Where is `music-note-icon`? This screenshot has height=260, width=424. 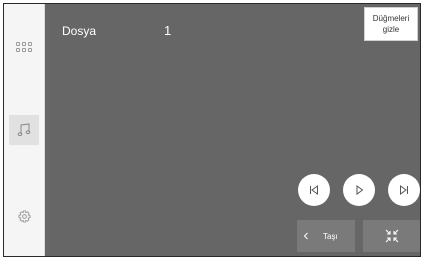
music-note-icon is located at coordinates (24, 130).